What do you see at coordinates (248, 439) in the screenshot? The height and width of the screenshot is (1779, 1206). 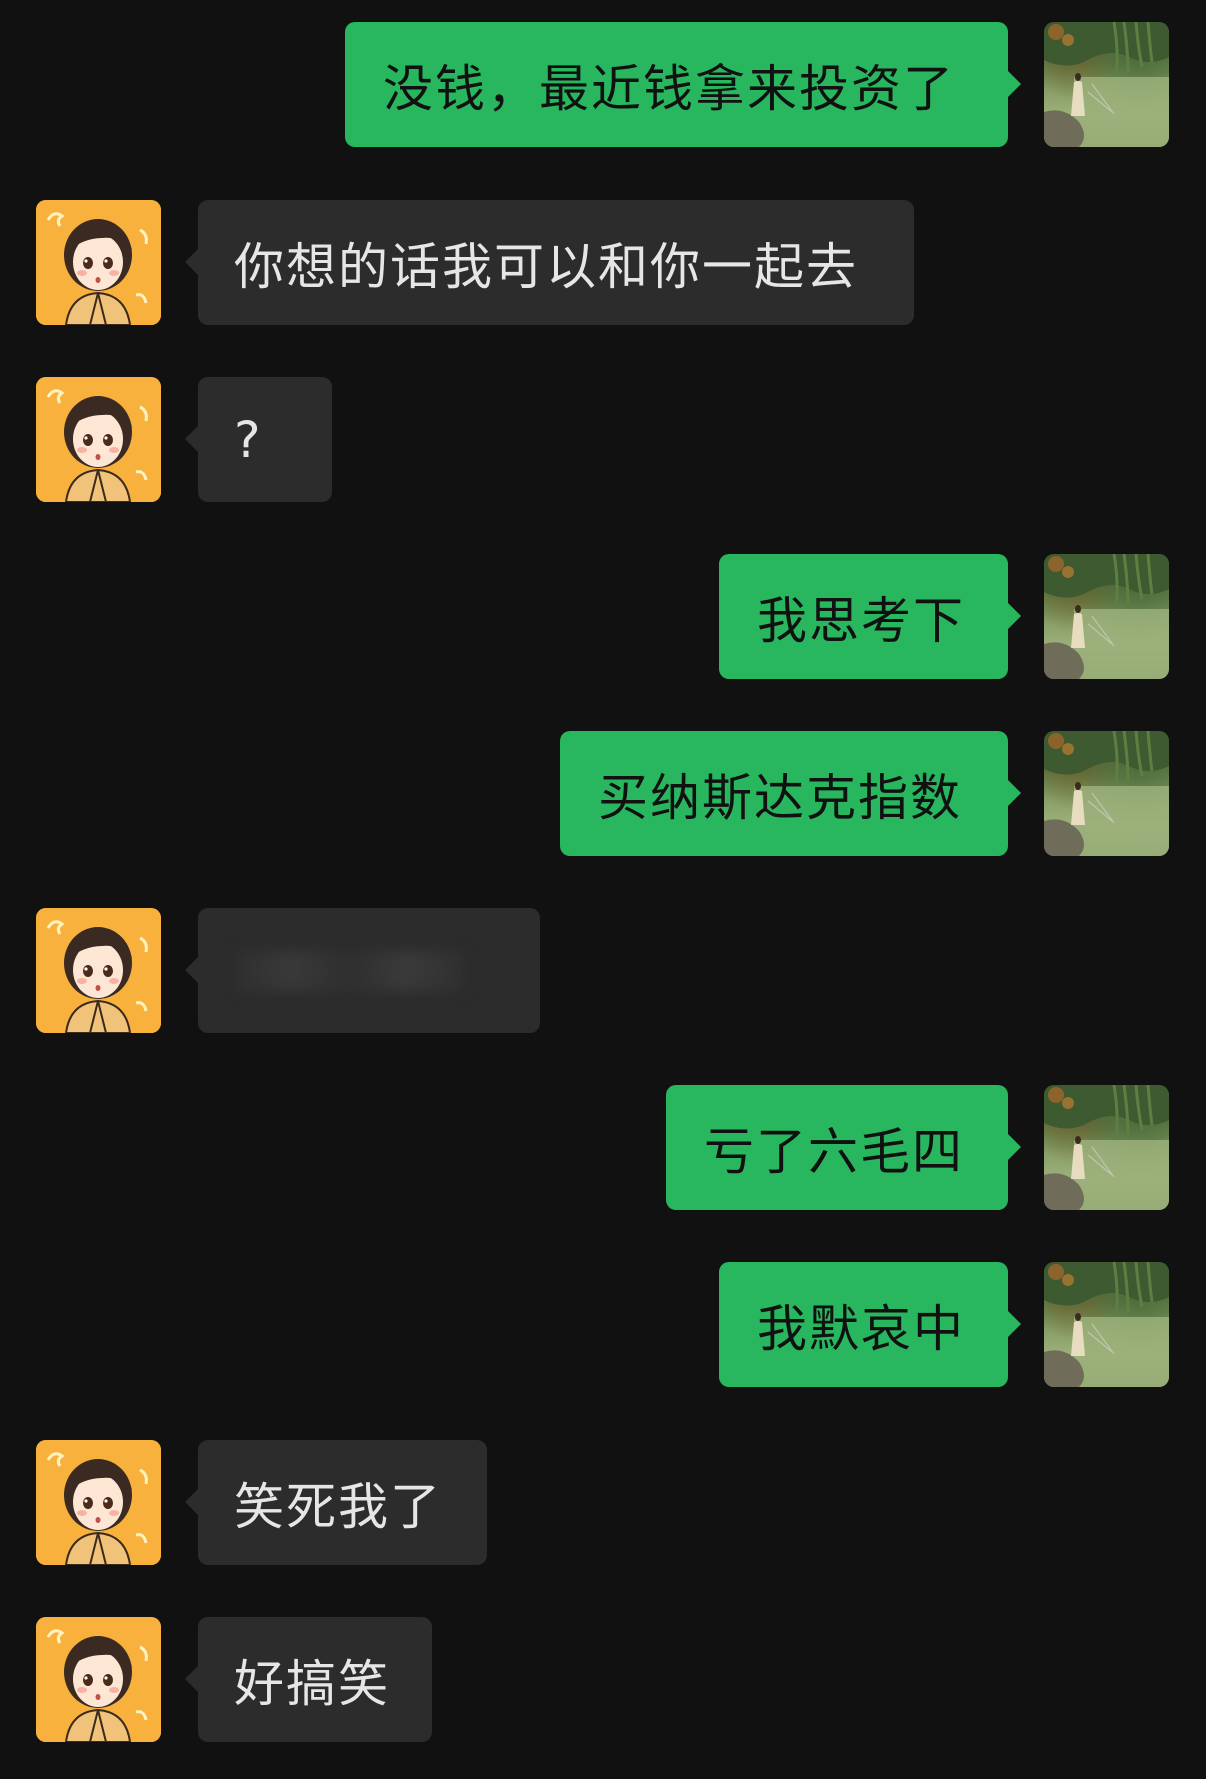 I see `message-text: ?` at bounding box center [248, 439].